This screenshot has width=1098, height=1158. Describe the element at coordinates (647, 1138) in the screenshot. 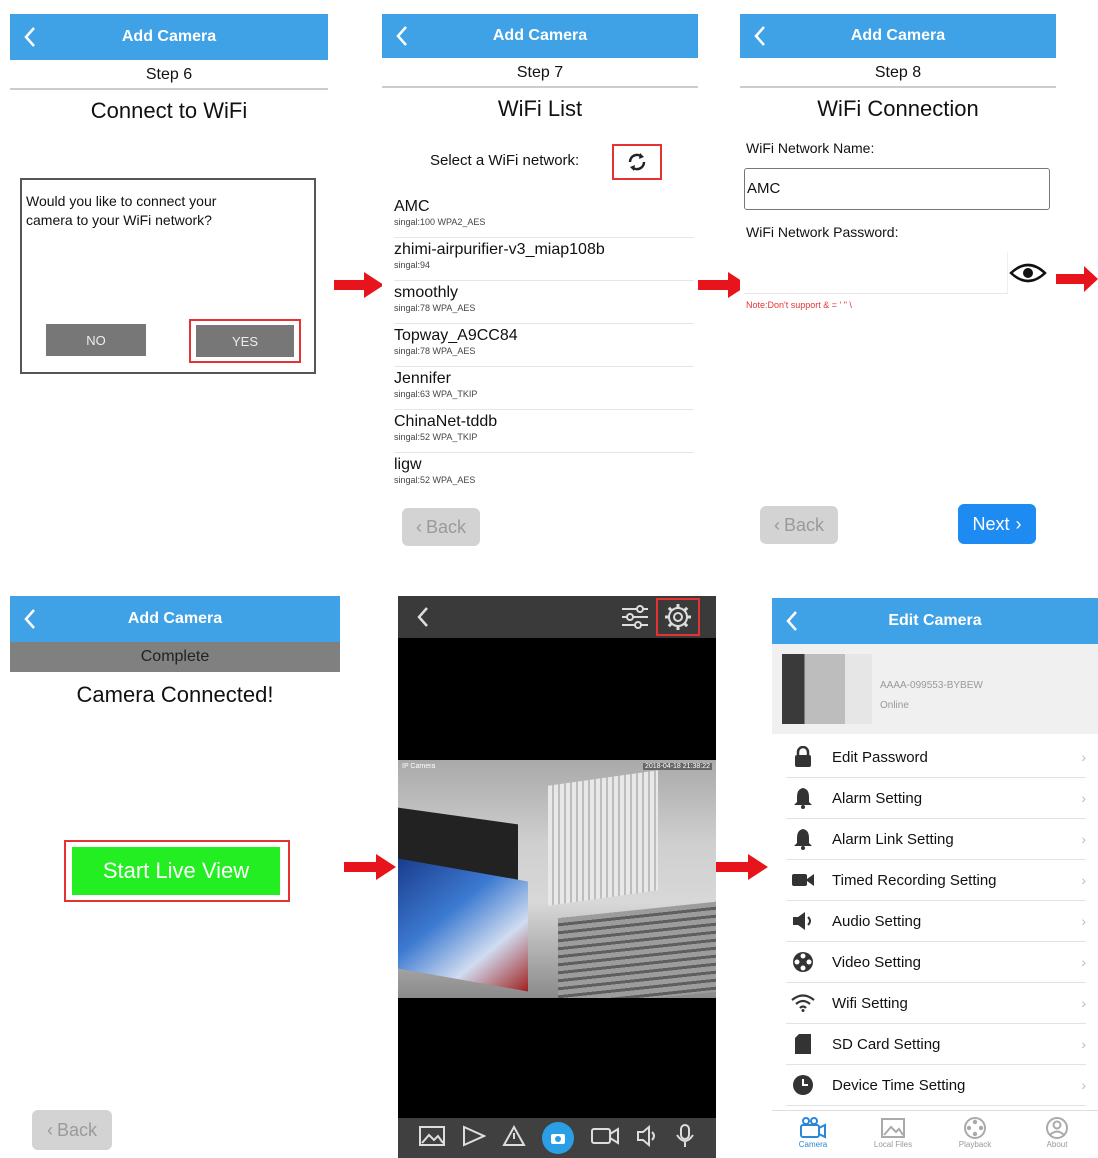

I see `speaker-icon` at that location.